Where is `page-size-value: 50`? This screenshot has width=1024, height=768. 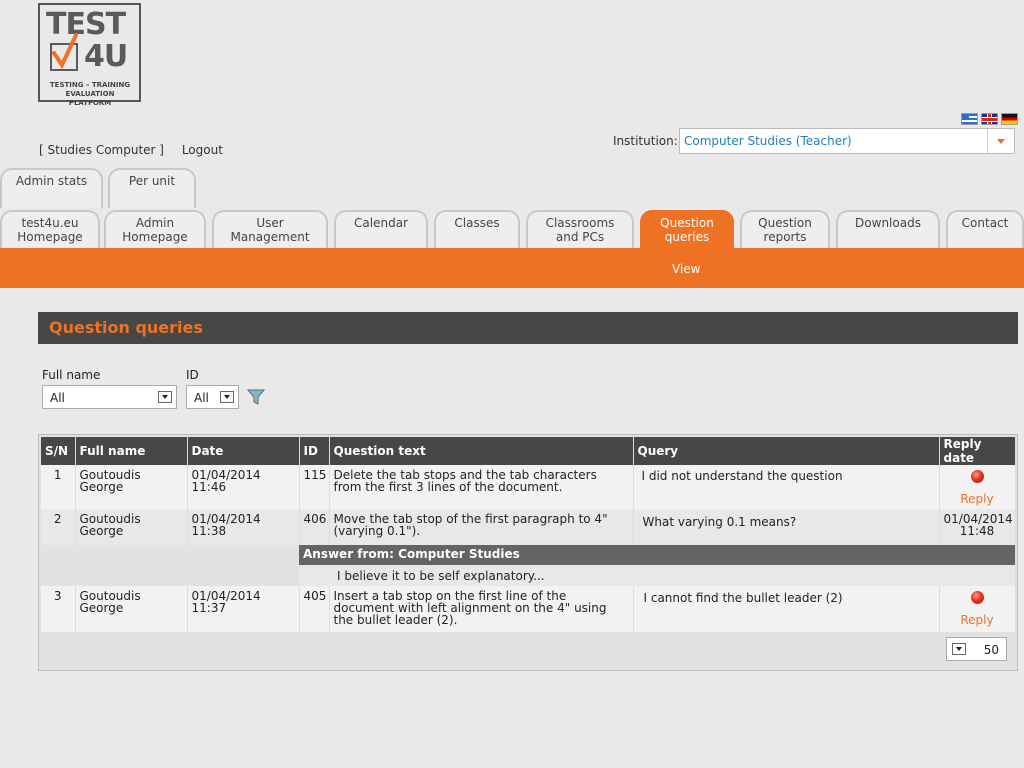 page-size-value: 50 is located at coordinates (991, 650).